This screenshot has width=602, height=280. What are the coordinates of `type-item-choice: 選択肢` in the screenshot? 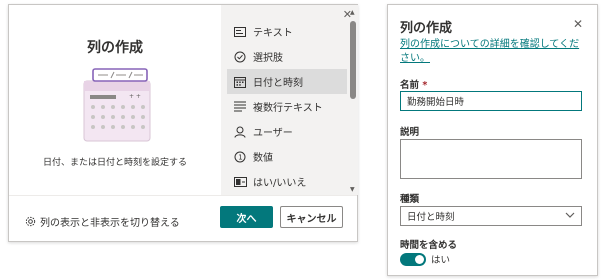 It's located at (287, 56).